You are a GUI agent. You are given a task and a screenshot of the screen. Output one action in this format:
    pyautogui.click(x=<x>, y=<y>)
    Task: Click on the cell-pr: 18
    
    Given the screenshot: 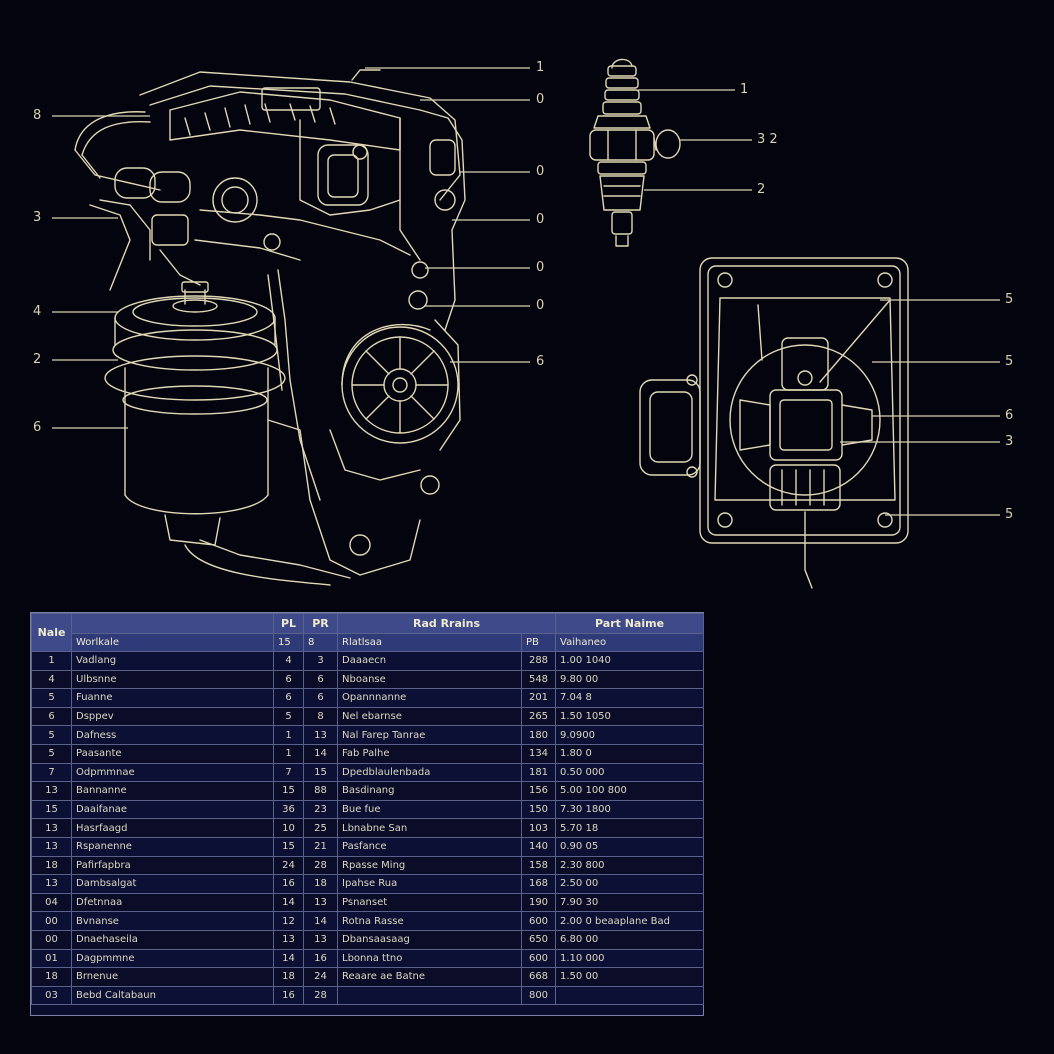 What is the action you would take?
    pyautogui.click(x=320, y=884)
    